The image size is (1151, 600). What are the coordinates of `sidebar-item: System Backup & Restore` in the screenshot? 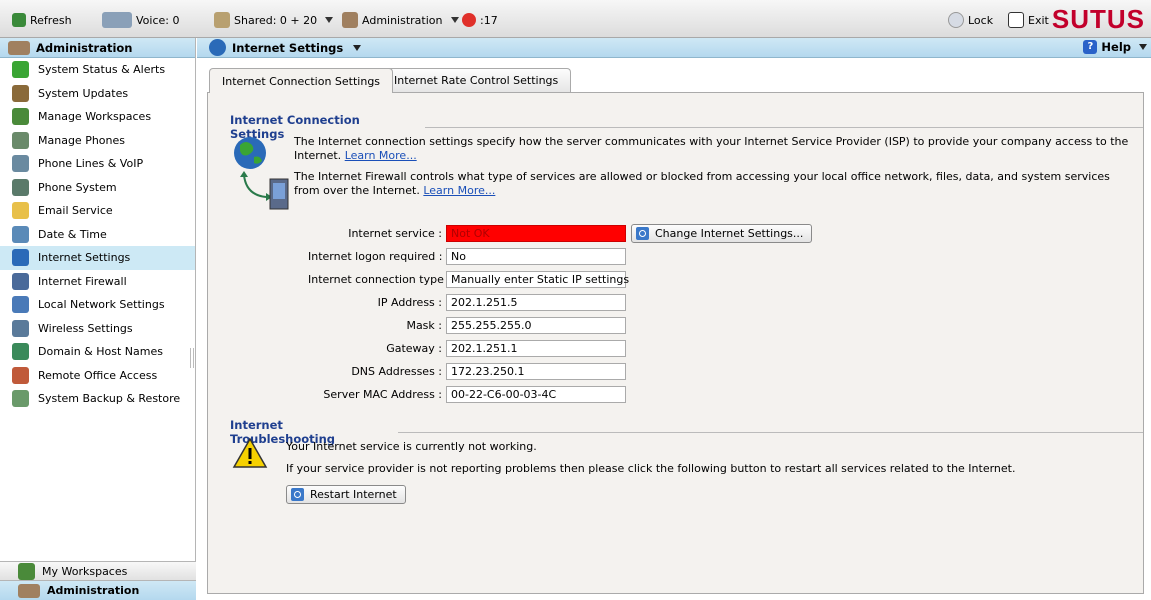 It's located at (97, 399).